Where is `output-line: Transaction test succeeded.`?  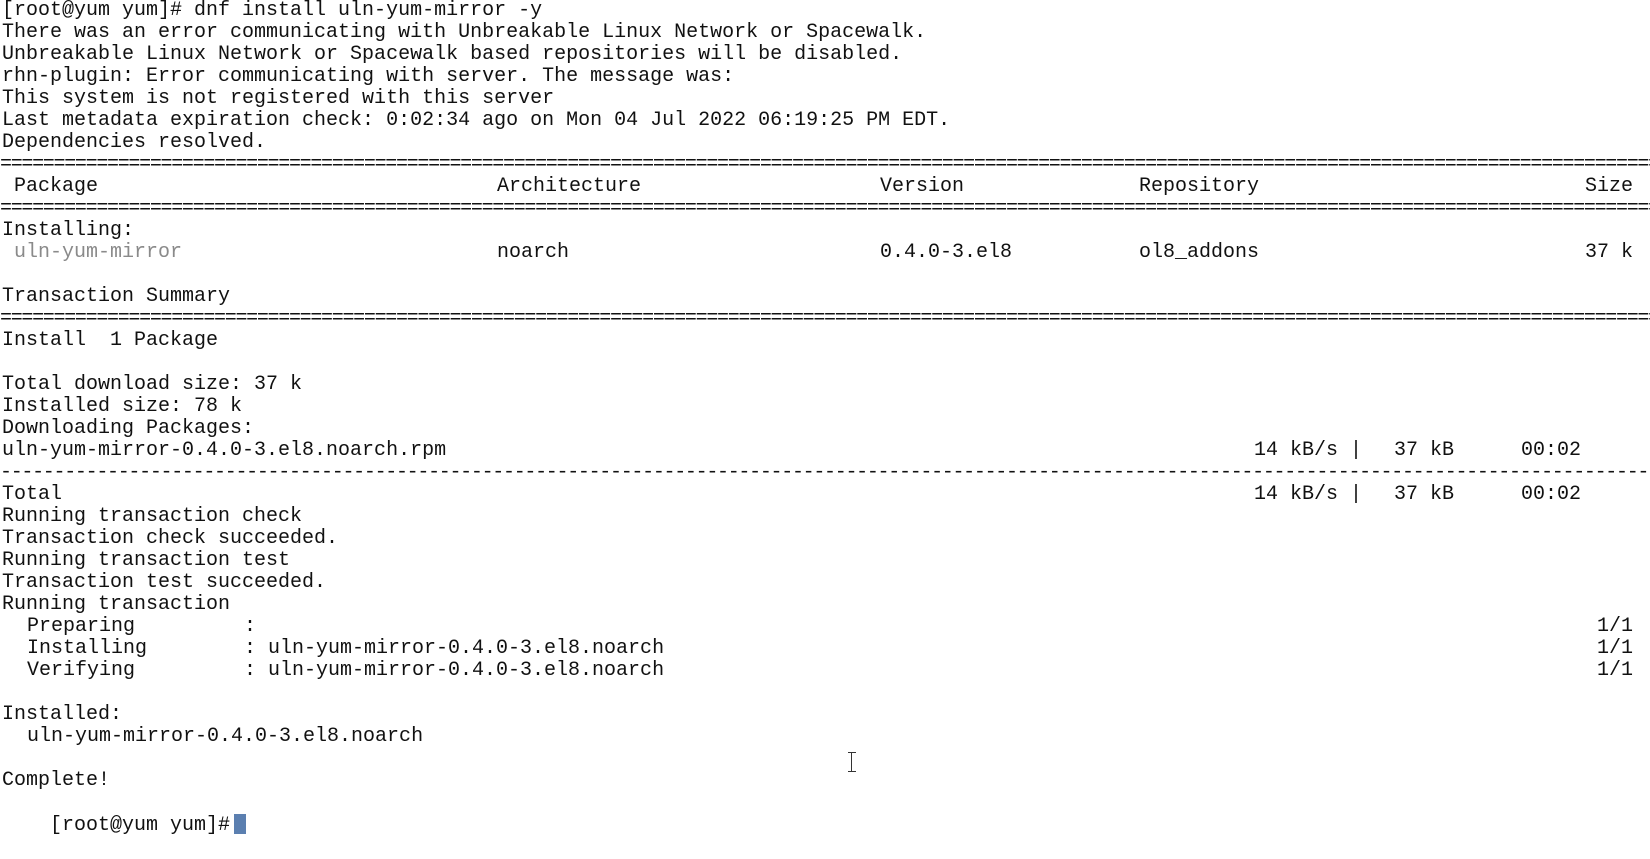 output-line: Transaction test succeeded. is located at coordinates (164, 582).